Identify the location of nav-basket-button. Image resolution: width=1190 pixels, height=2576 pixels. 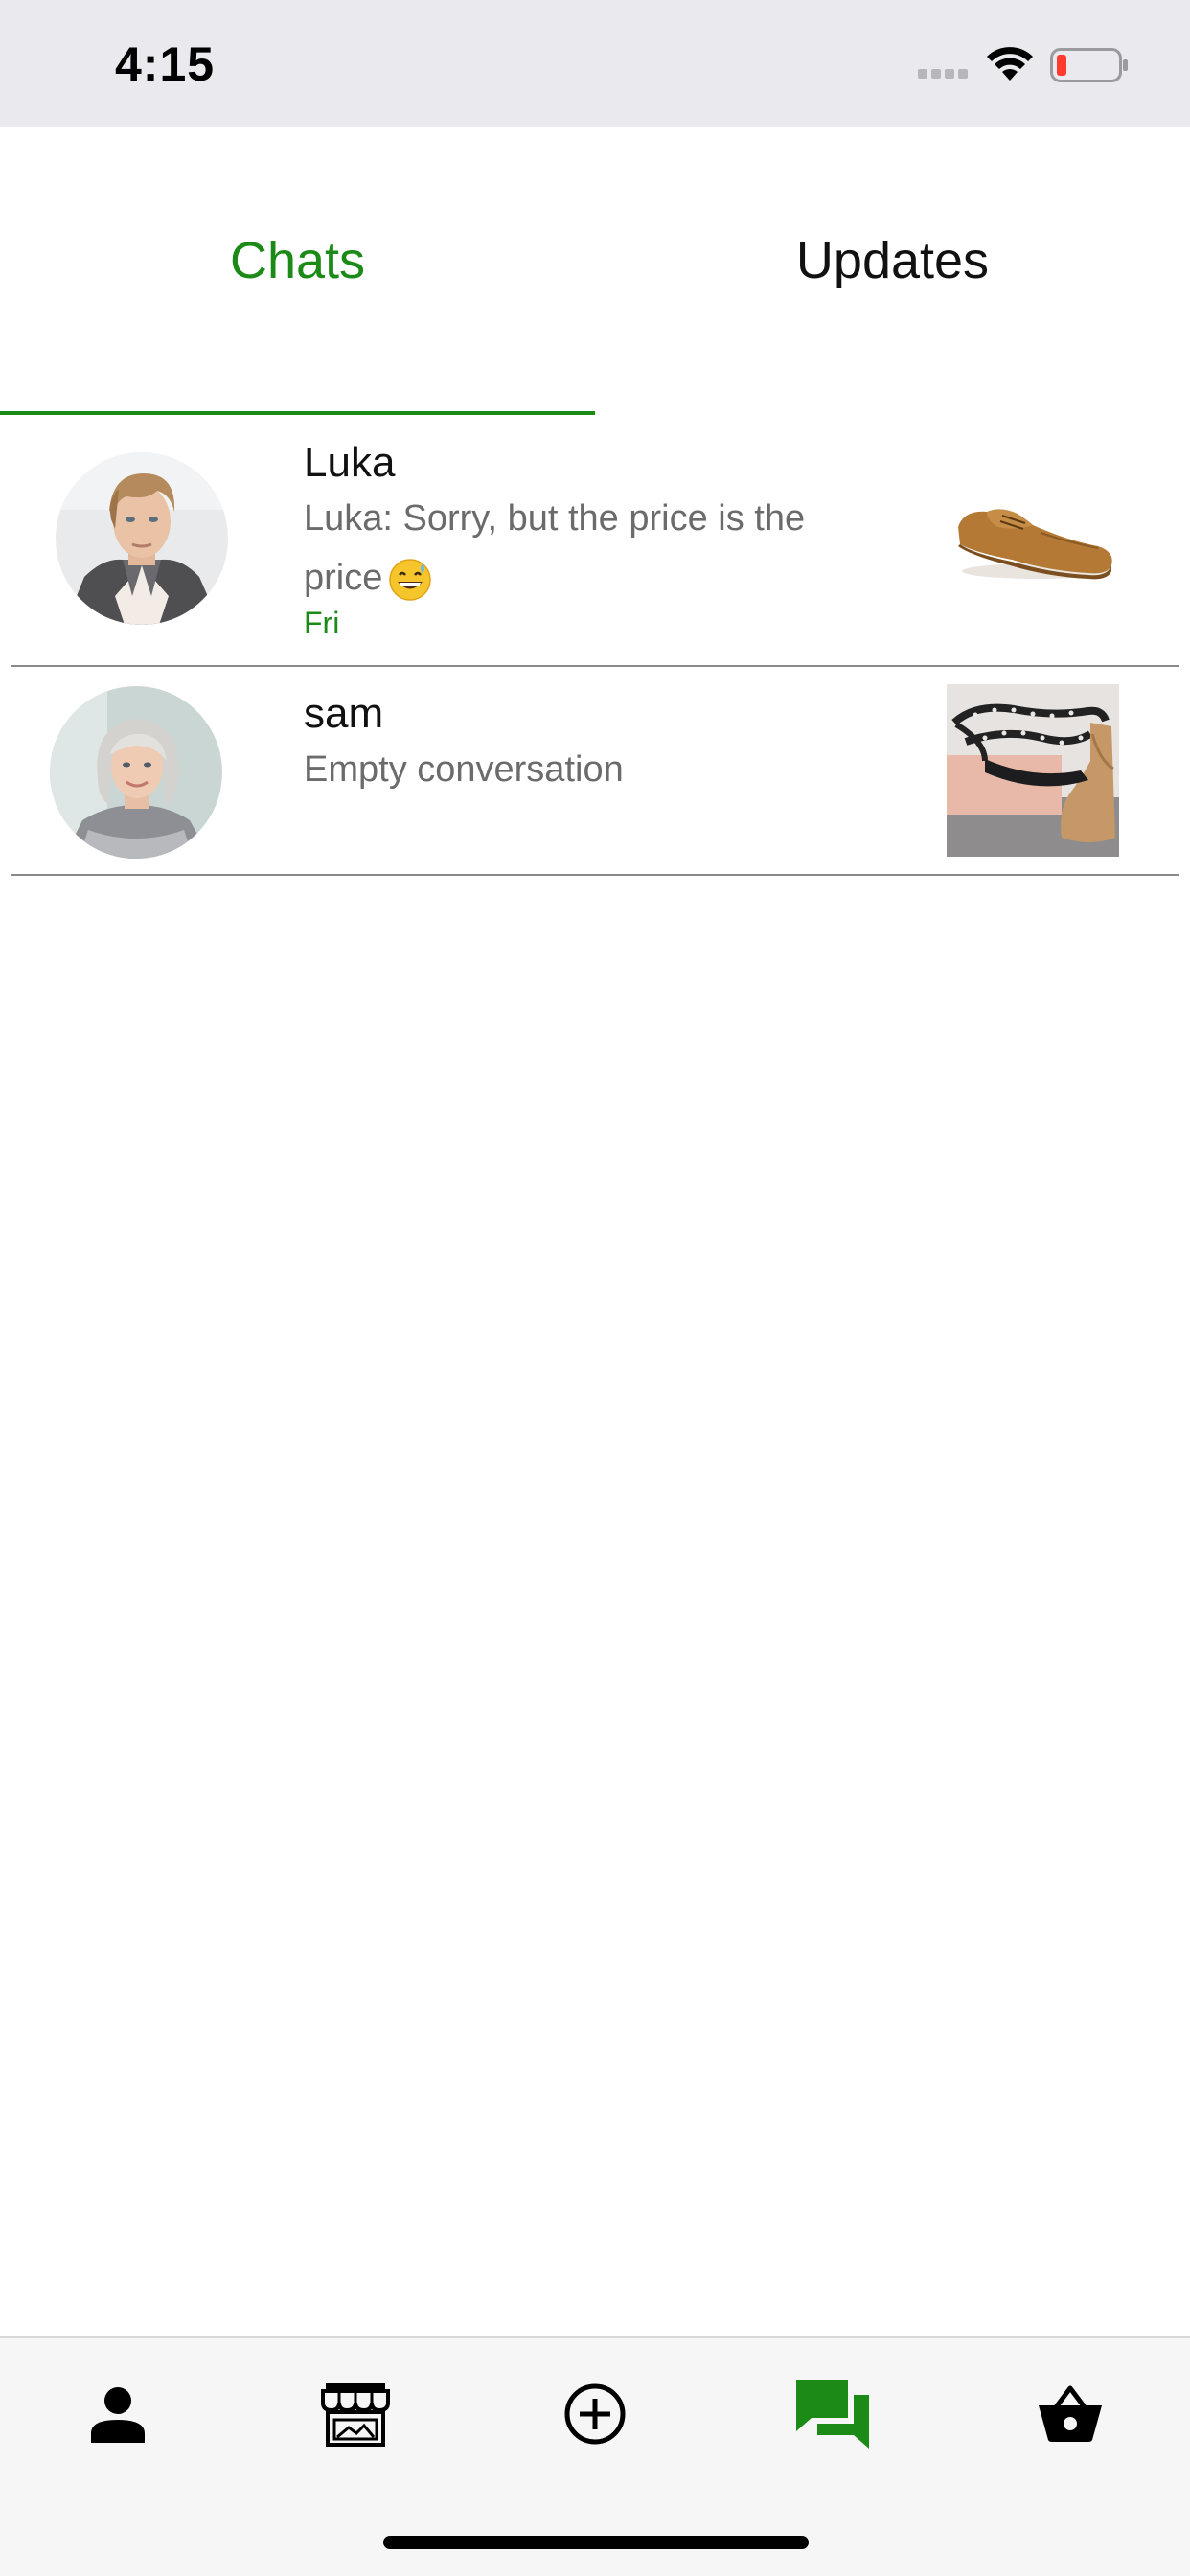
(1070, 2414).